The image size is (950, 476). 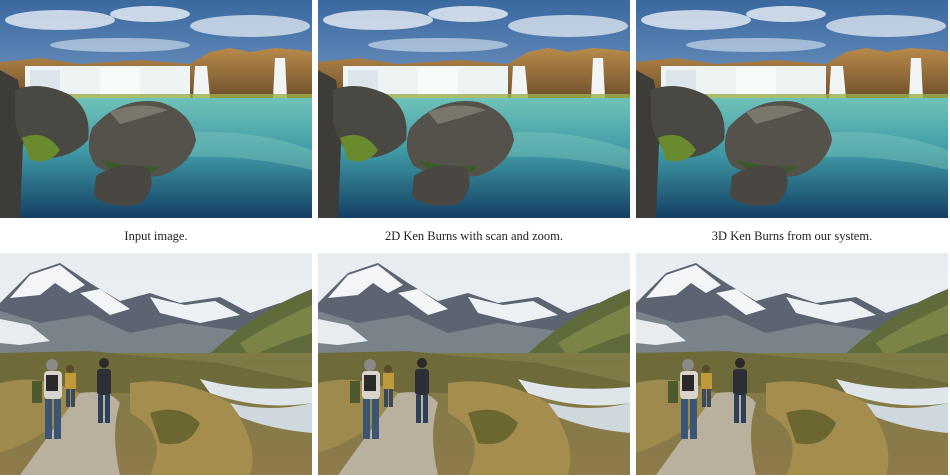 I want to click on caption-input: Input image., so click(x=156, y=236).